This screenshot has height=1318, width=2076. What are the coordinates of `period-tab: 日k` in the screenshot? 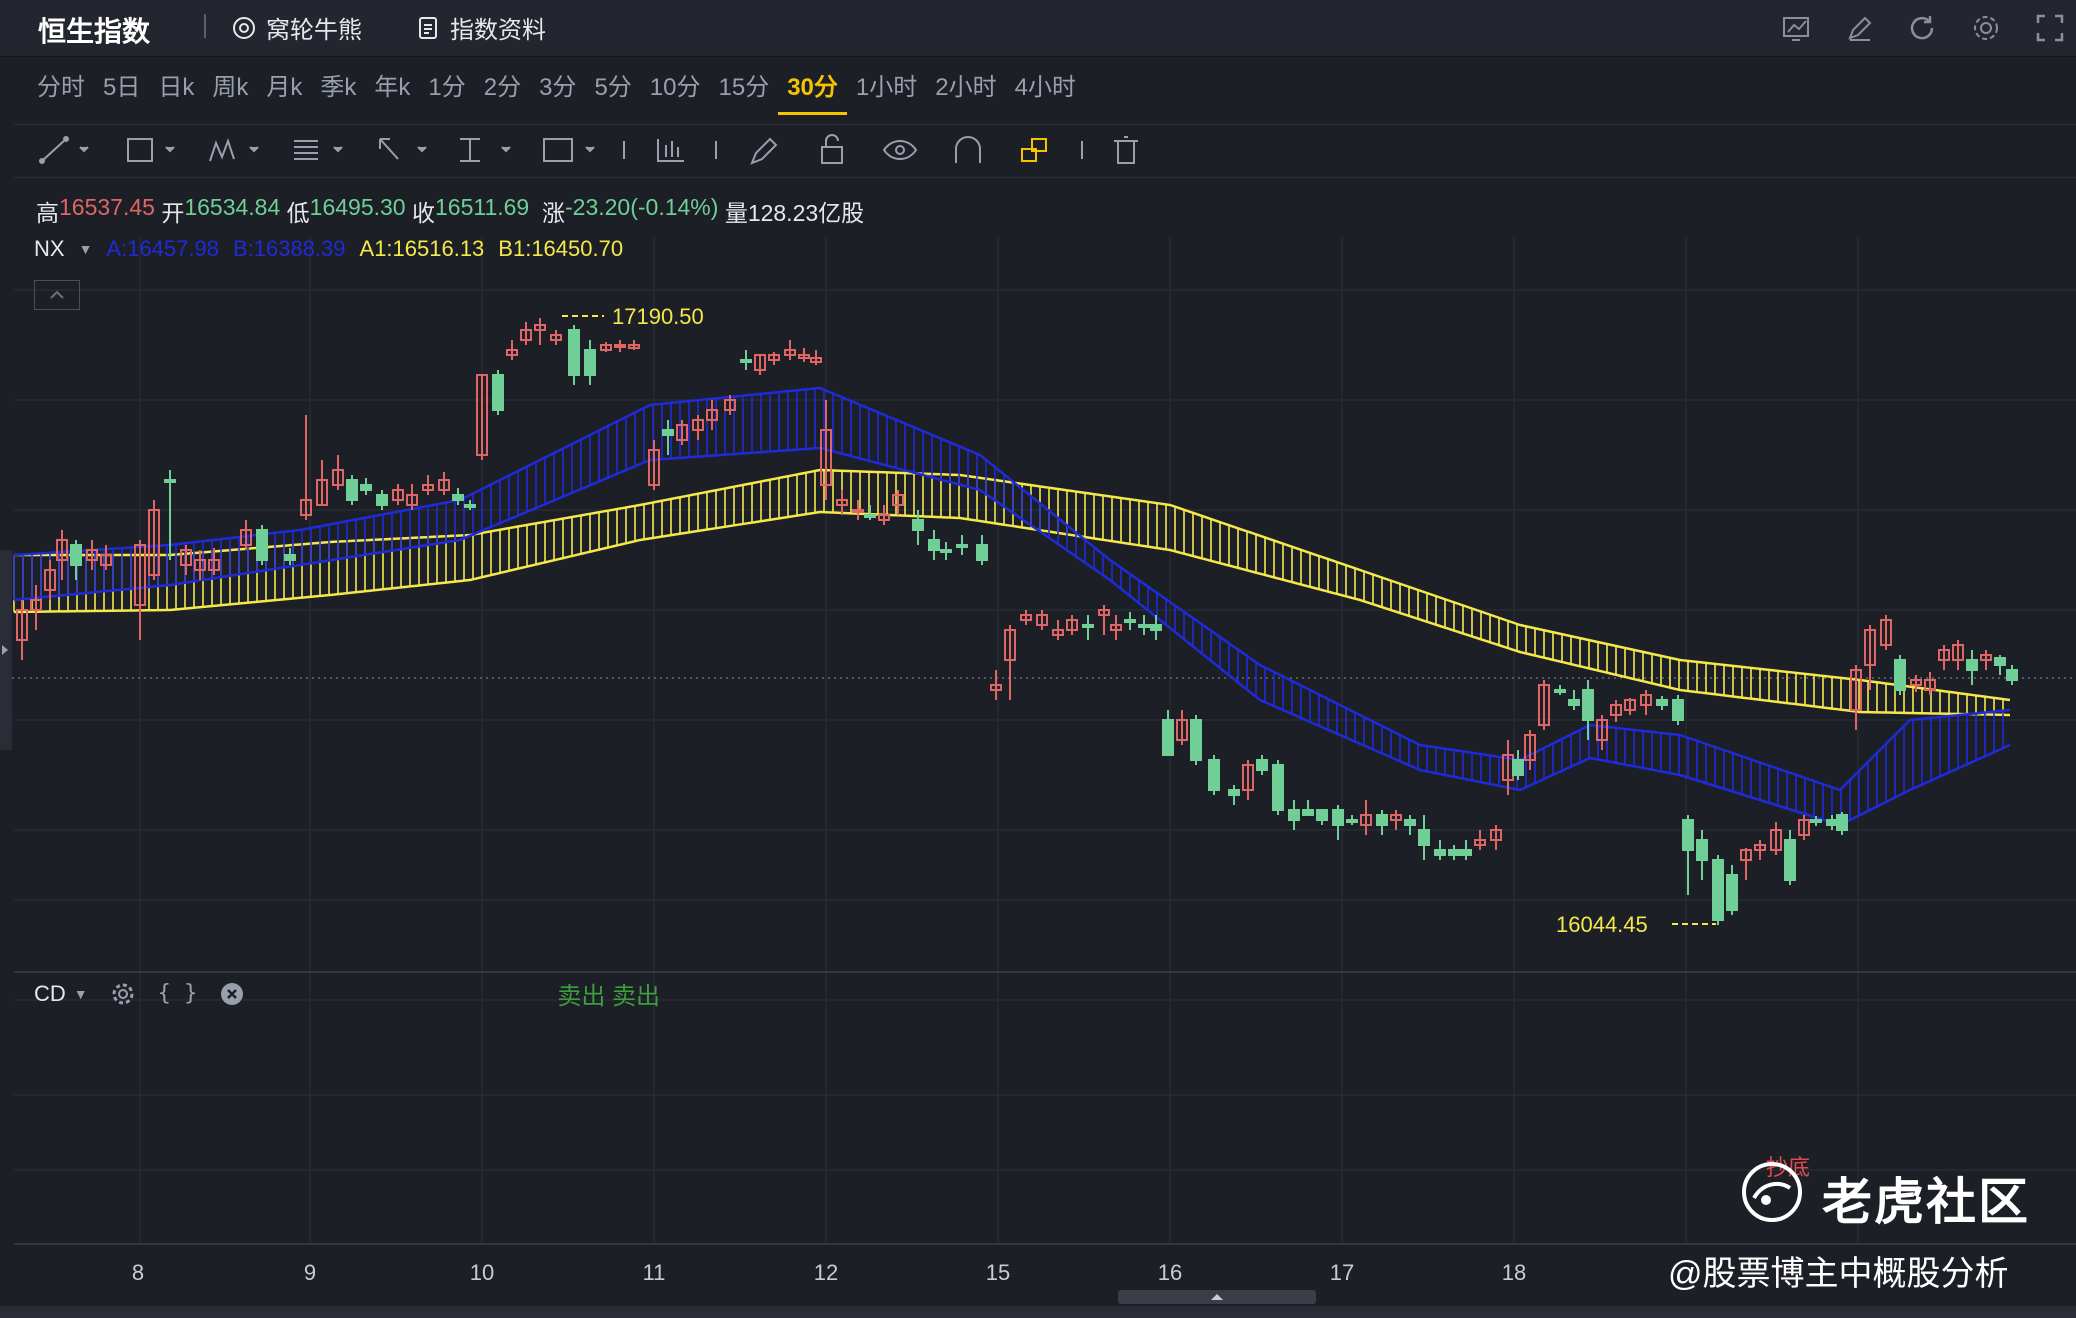 It's located at (176, 92).